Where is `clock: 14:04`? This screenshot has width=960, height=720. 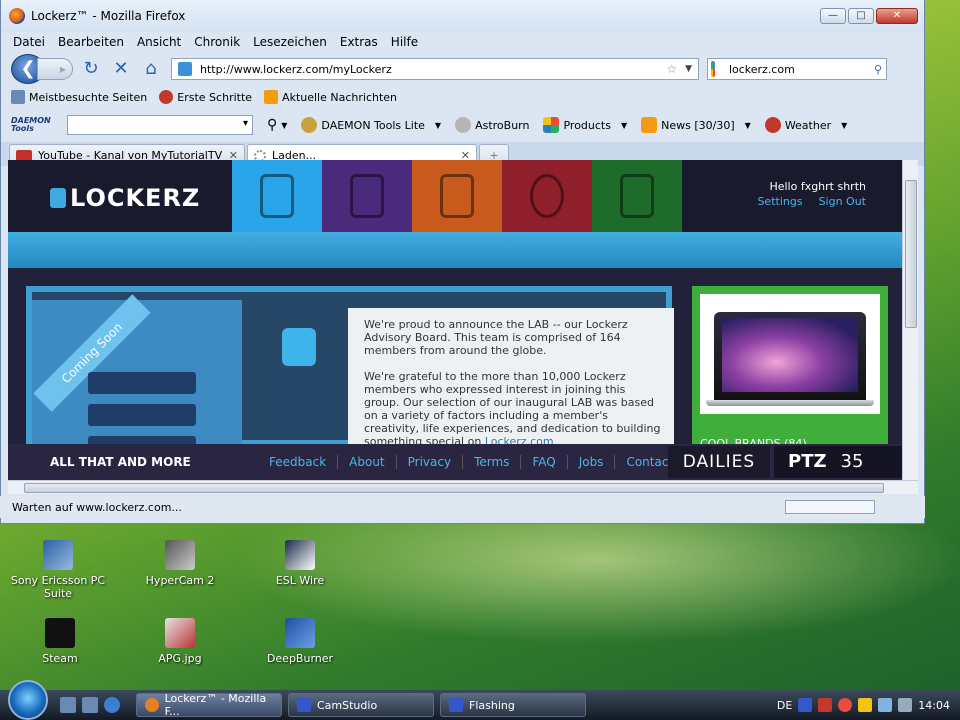 clock: 14:04 is located at coordinates (934, 705).